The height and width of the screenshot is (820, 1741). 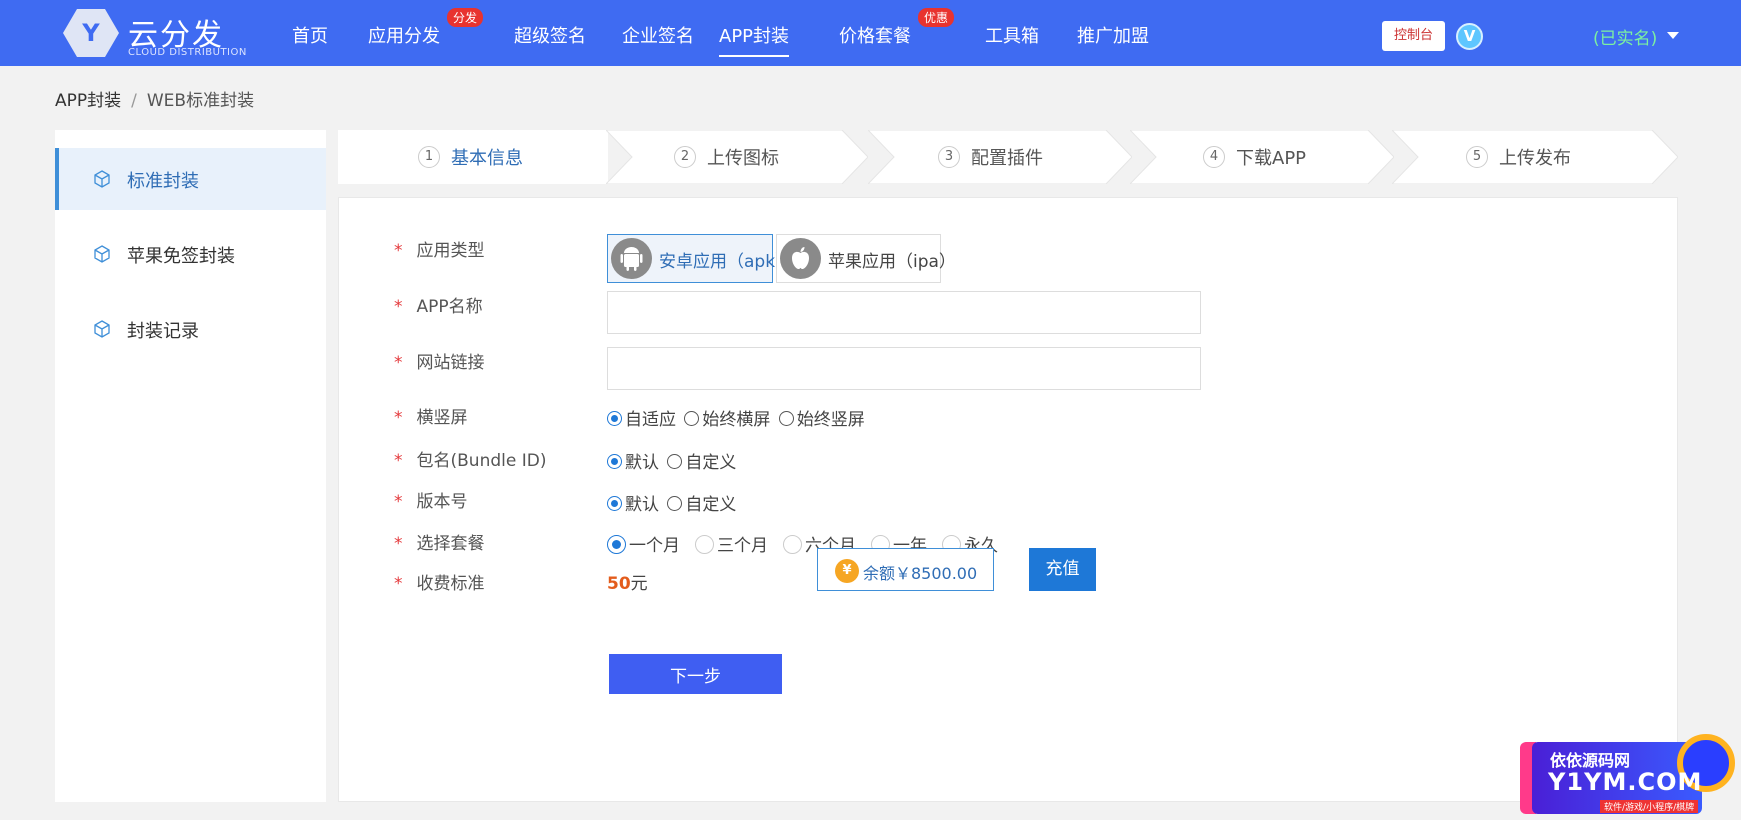 What do you see at coordinates (1413, 36) in the screenshot?
I see `console-button: 控制台` at bounding box center [1413, 36].